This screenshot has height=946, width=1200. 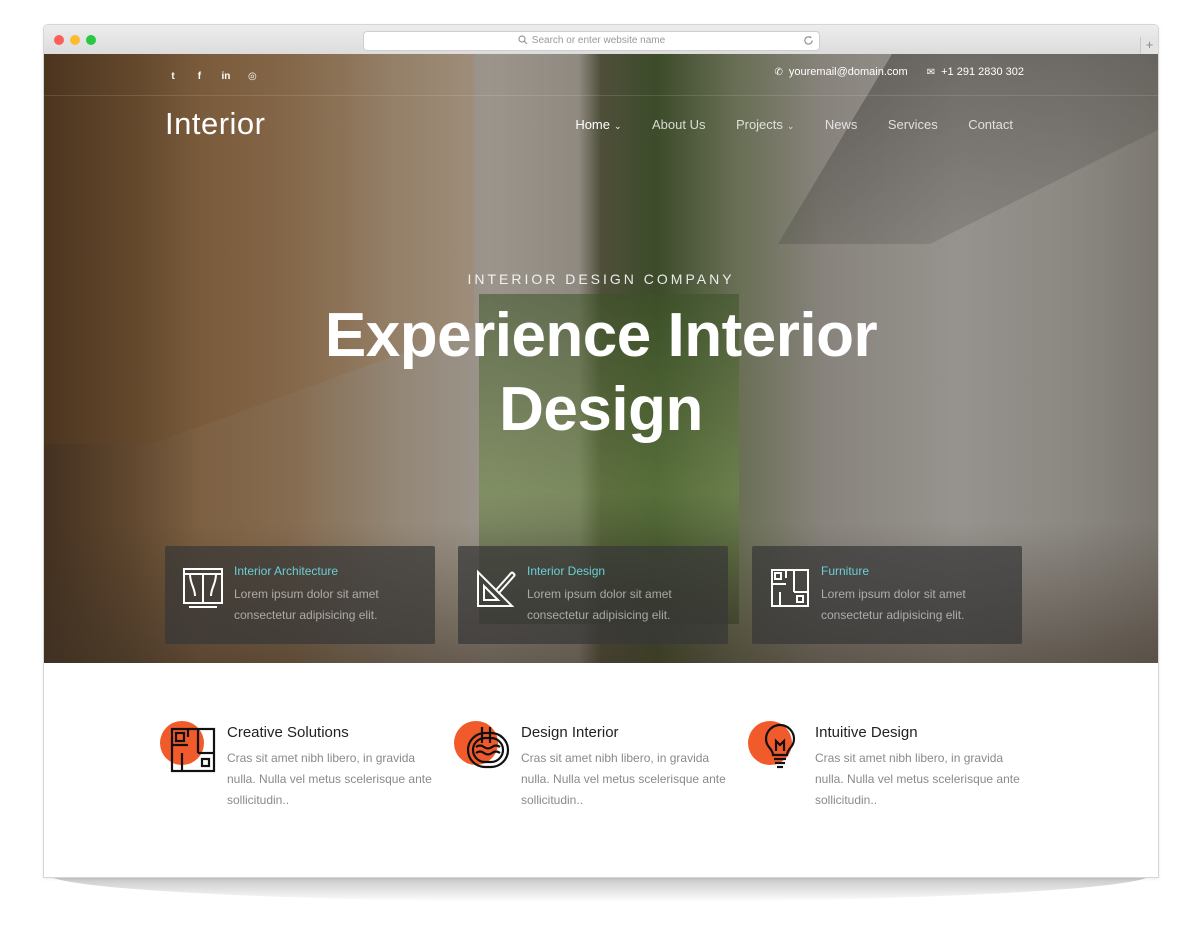 I want to click on nav-item-services: Services, so click(x=913, y=124).